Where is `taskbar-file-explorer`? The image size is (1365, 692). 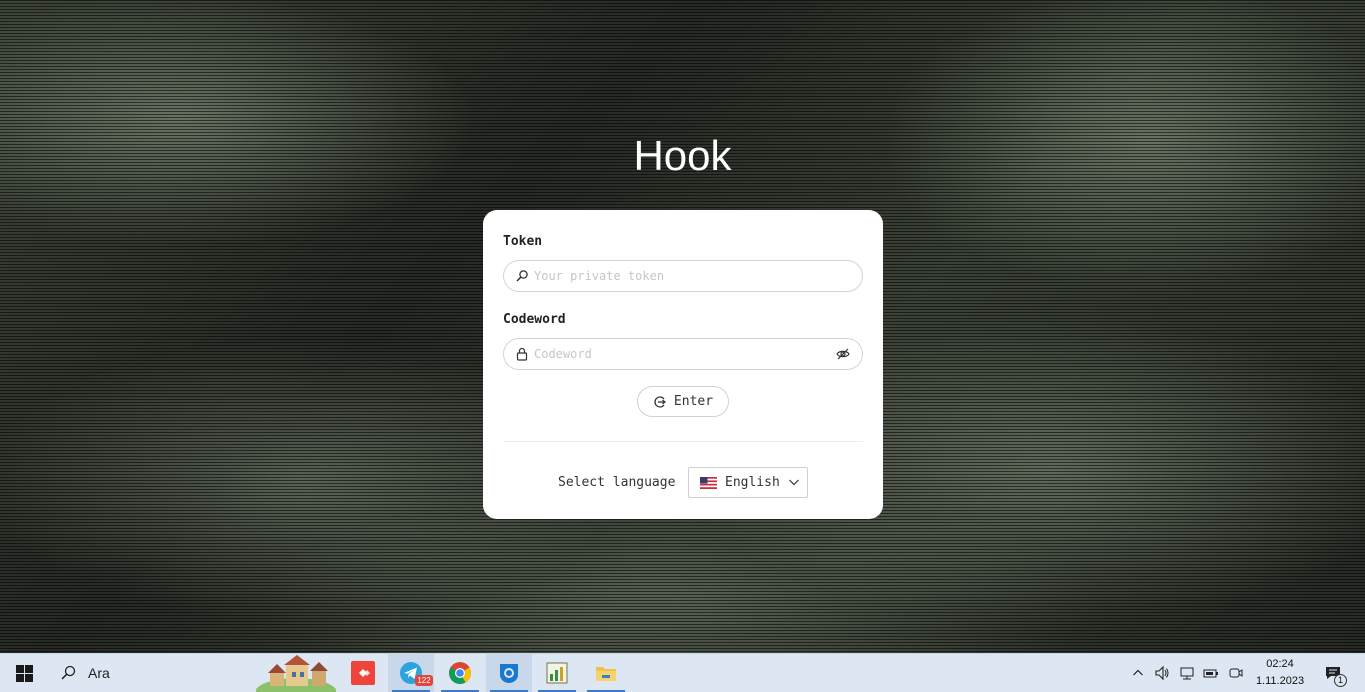
taskbar-file-explorer is located at coordinates (606, 673).